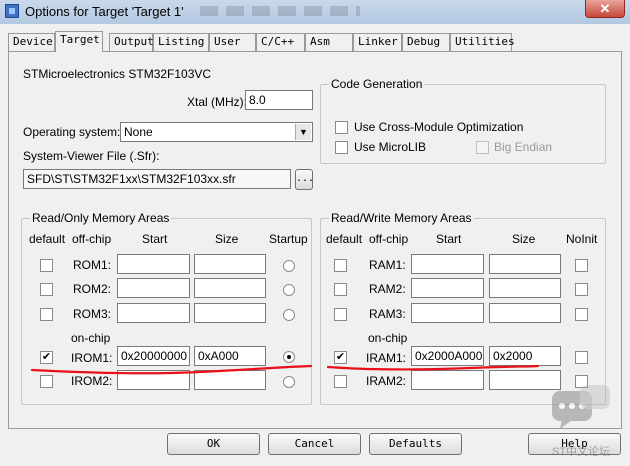 Image resolution: width=630 pixels, height=466 pixels. Describe the element at coordinates (153, 288) in the screenshot. I see `rom2-start-input` at that location.